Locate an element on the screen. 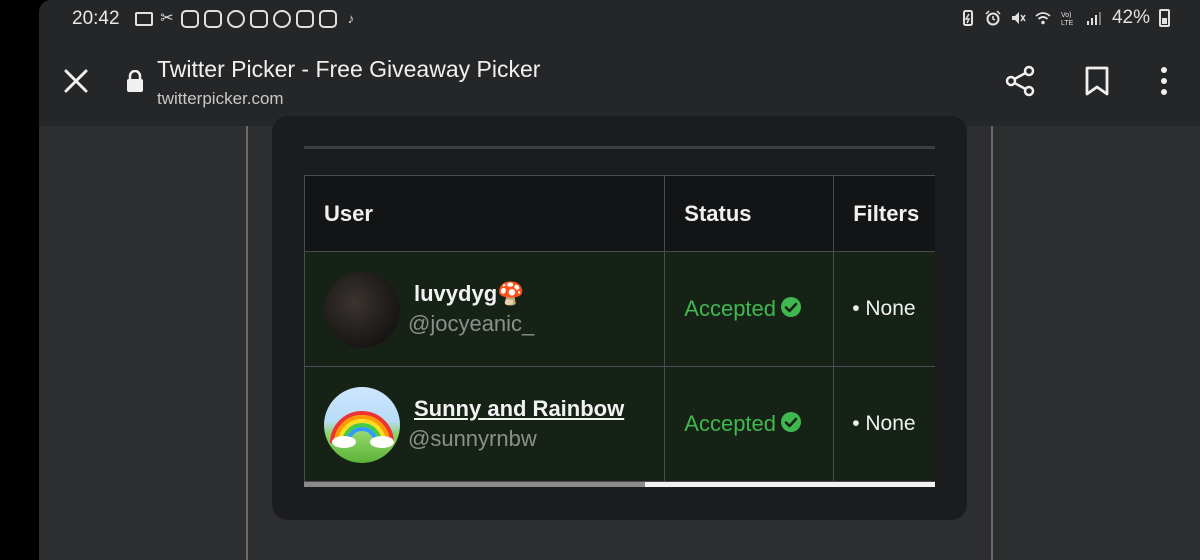 This screenshot has width=1200, height=560. battery-percent: 42% is located at coordinates (1130, 17).